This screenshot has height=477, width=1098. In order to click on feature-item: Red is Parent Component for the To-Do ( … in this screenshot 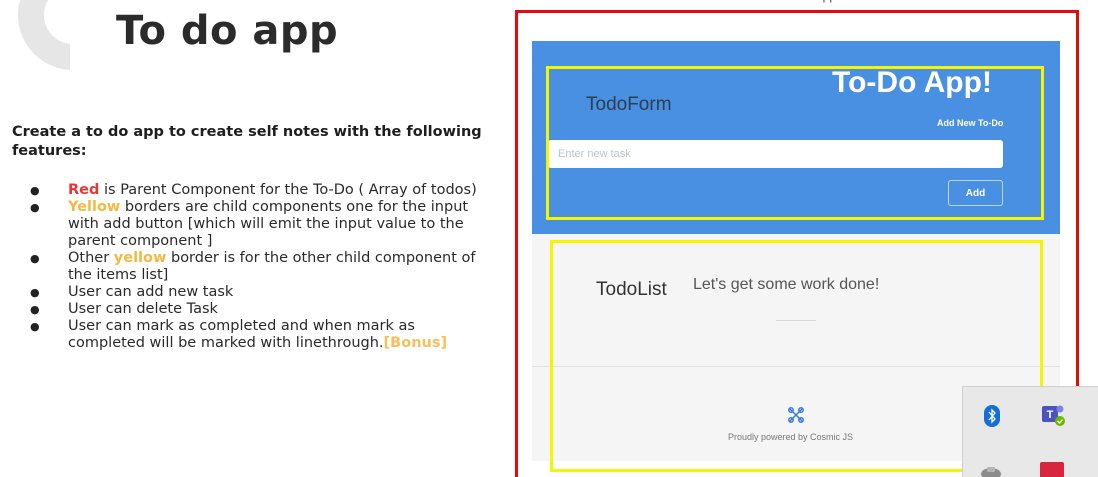, I will do `click(255, 190)`.